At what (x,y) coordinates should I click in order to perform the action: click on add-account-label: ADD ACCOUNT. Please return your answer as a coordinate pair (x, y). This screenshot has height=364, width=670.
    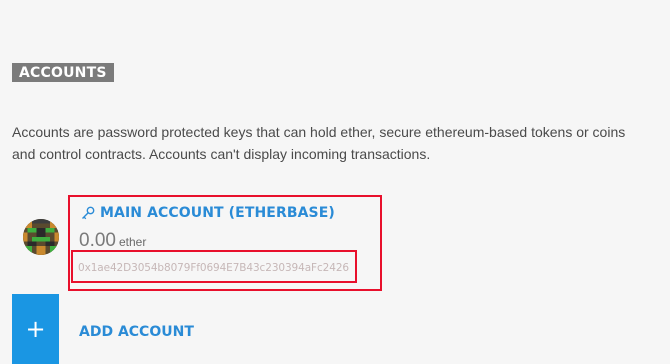
    Looking at the image, I should click on (136, 332).